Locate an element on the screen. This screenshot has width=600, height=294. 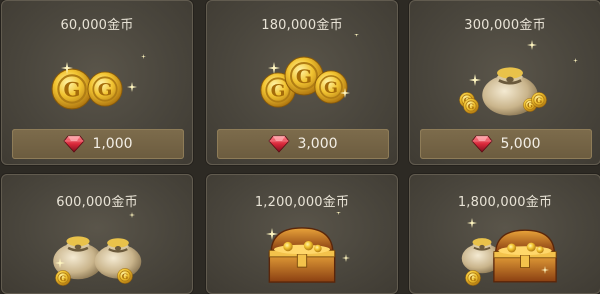
item-title: 300,000金币 is located at coordinates (505, 25).